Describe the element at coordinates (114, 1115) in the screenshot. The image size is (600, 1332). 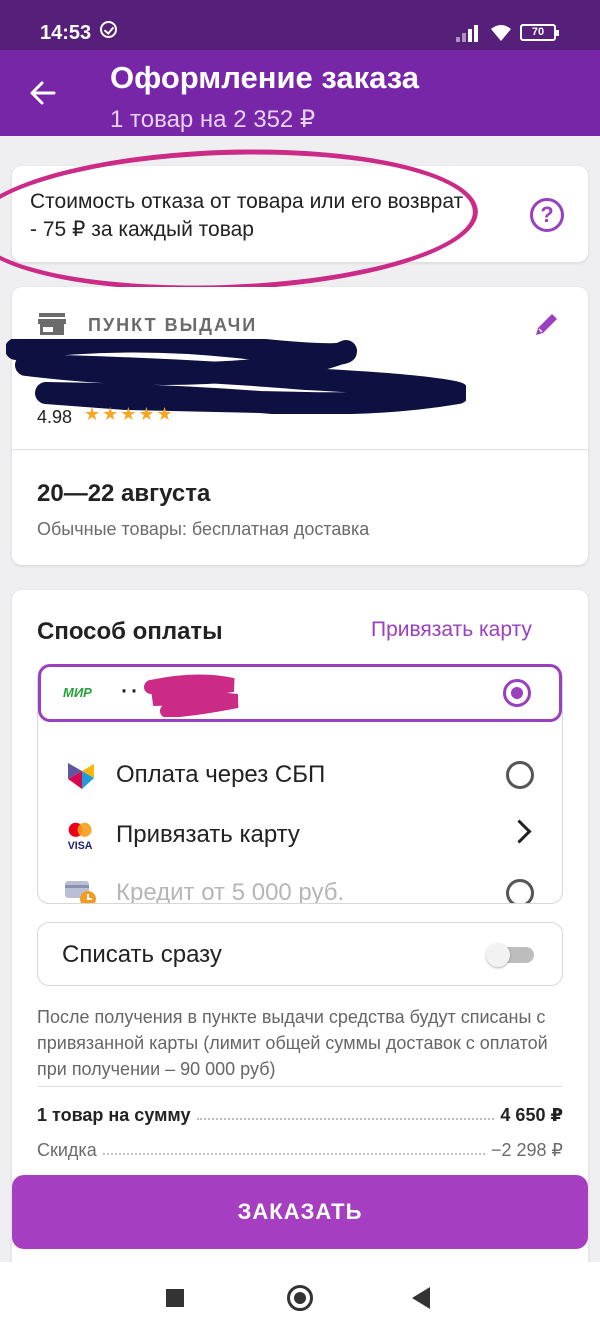
I see `items-total-label: 1 товар на сумму` at that location.